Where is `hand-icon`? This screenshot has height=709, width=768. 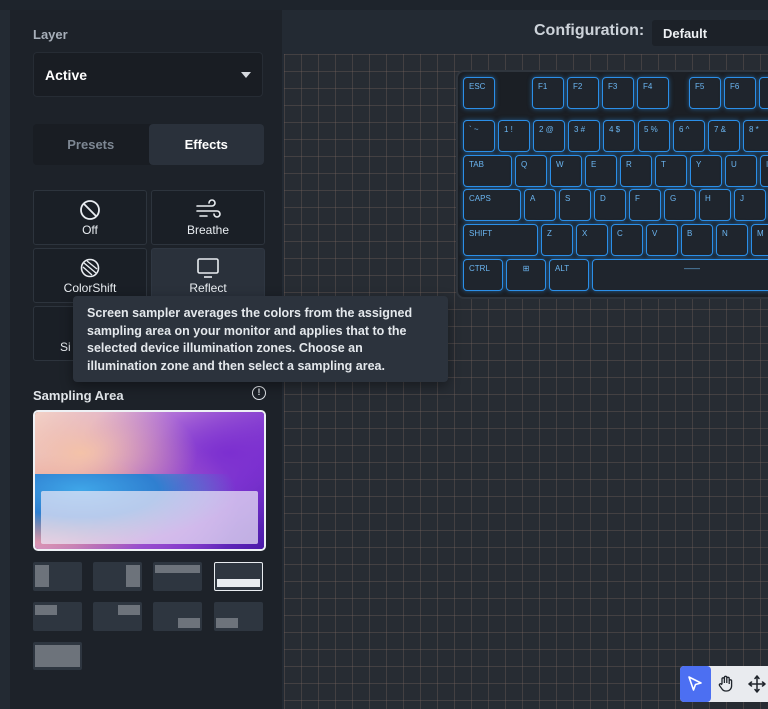 hand-icon is located at coordinates (725, 683).